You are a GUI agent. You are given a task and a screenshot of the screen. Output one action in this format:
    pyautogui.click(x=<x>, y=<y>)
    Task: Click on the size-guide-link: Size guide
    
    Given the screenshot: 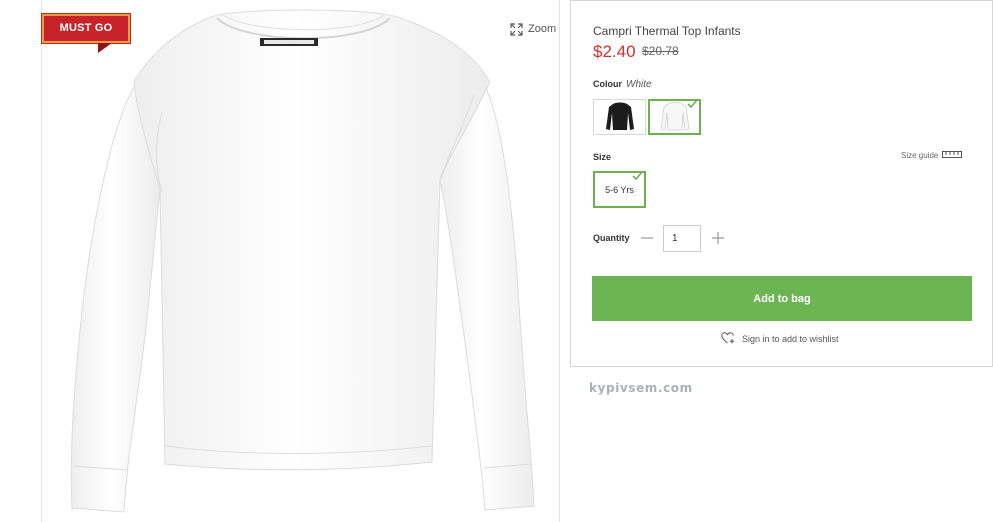 What is the action you would take?
    pyautogui.click(x=932, y=155)
    